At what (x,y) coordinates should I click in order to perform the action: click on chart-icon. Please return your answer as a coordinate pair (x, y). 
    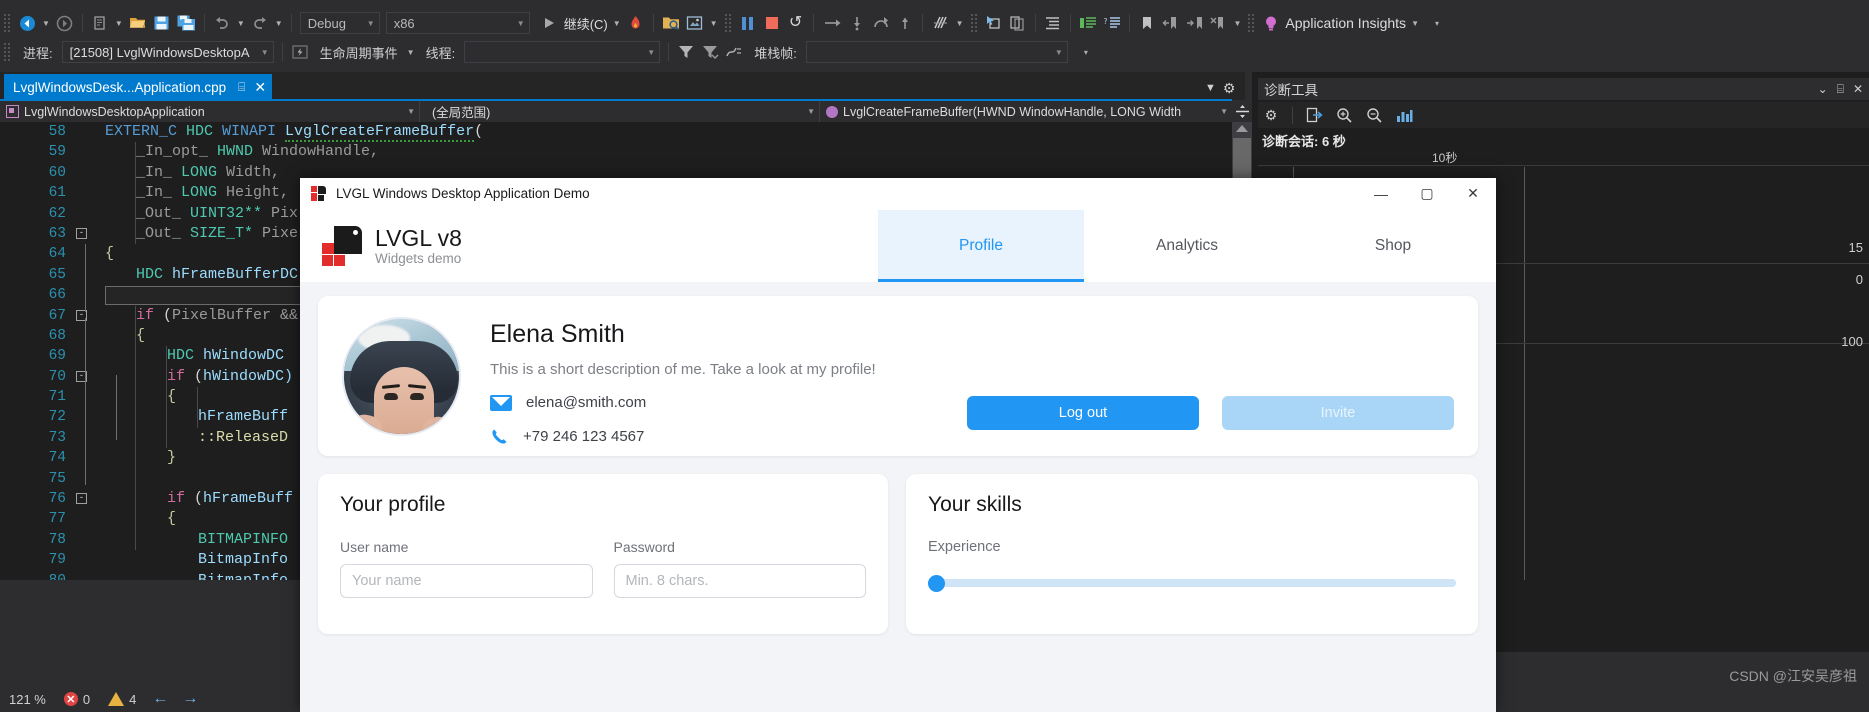
    Looking at the image, I should click on (1404, 115).